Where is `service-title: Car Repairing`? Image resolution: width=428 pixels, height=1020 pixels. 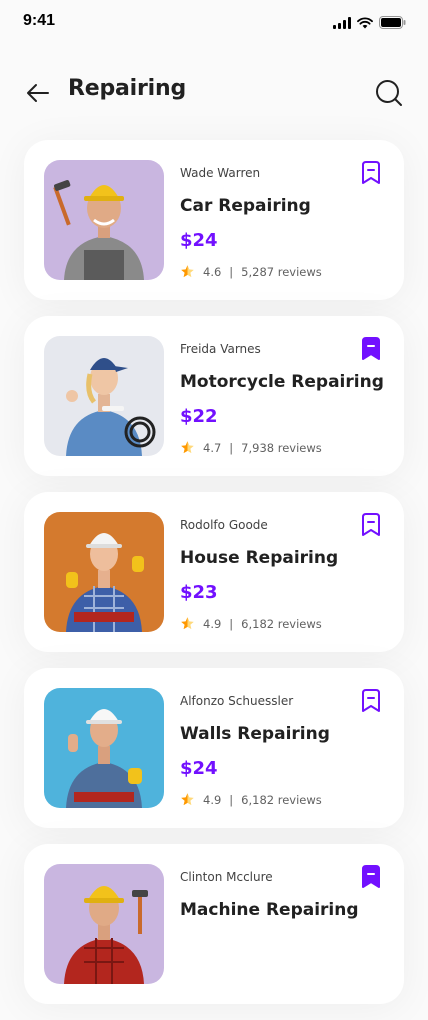
service-title: Car Repairing is located at coordinates (245, 206).